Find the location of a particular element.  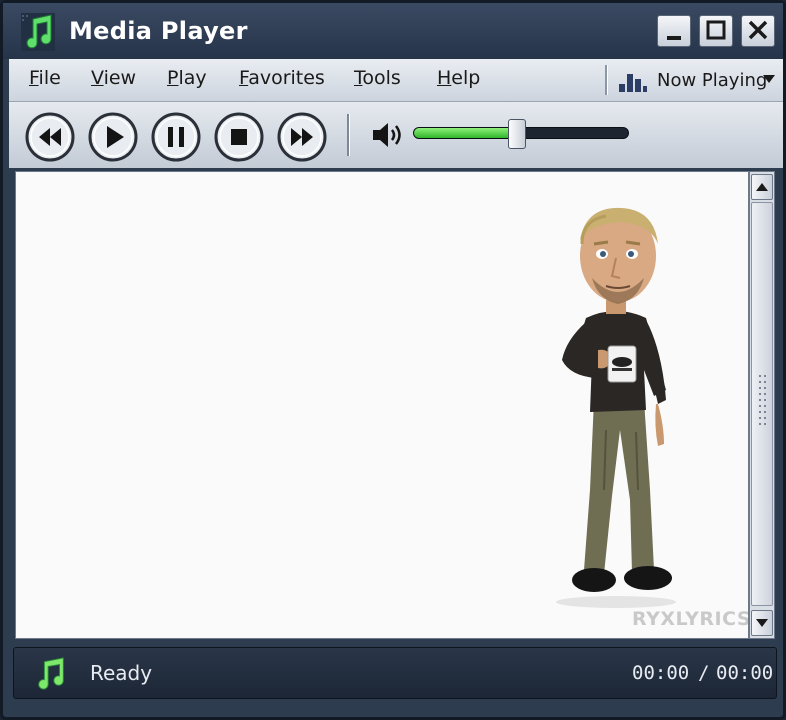

vertical-scrollbar is located at coordinates (762, 405).